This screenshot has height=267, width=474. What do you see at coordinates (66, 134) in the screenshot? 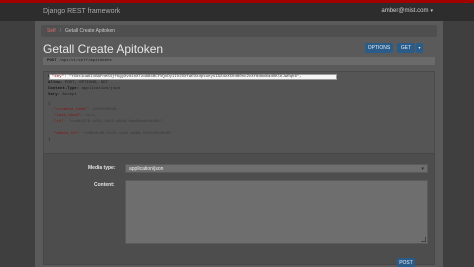
I see `json-key: "admin_id"` at bounding box center [66, 134].